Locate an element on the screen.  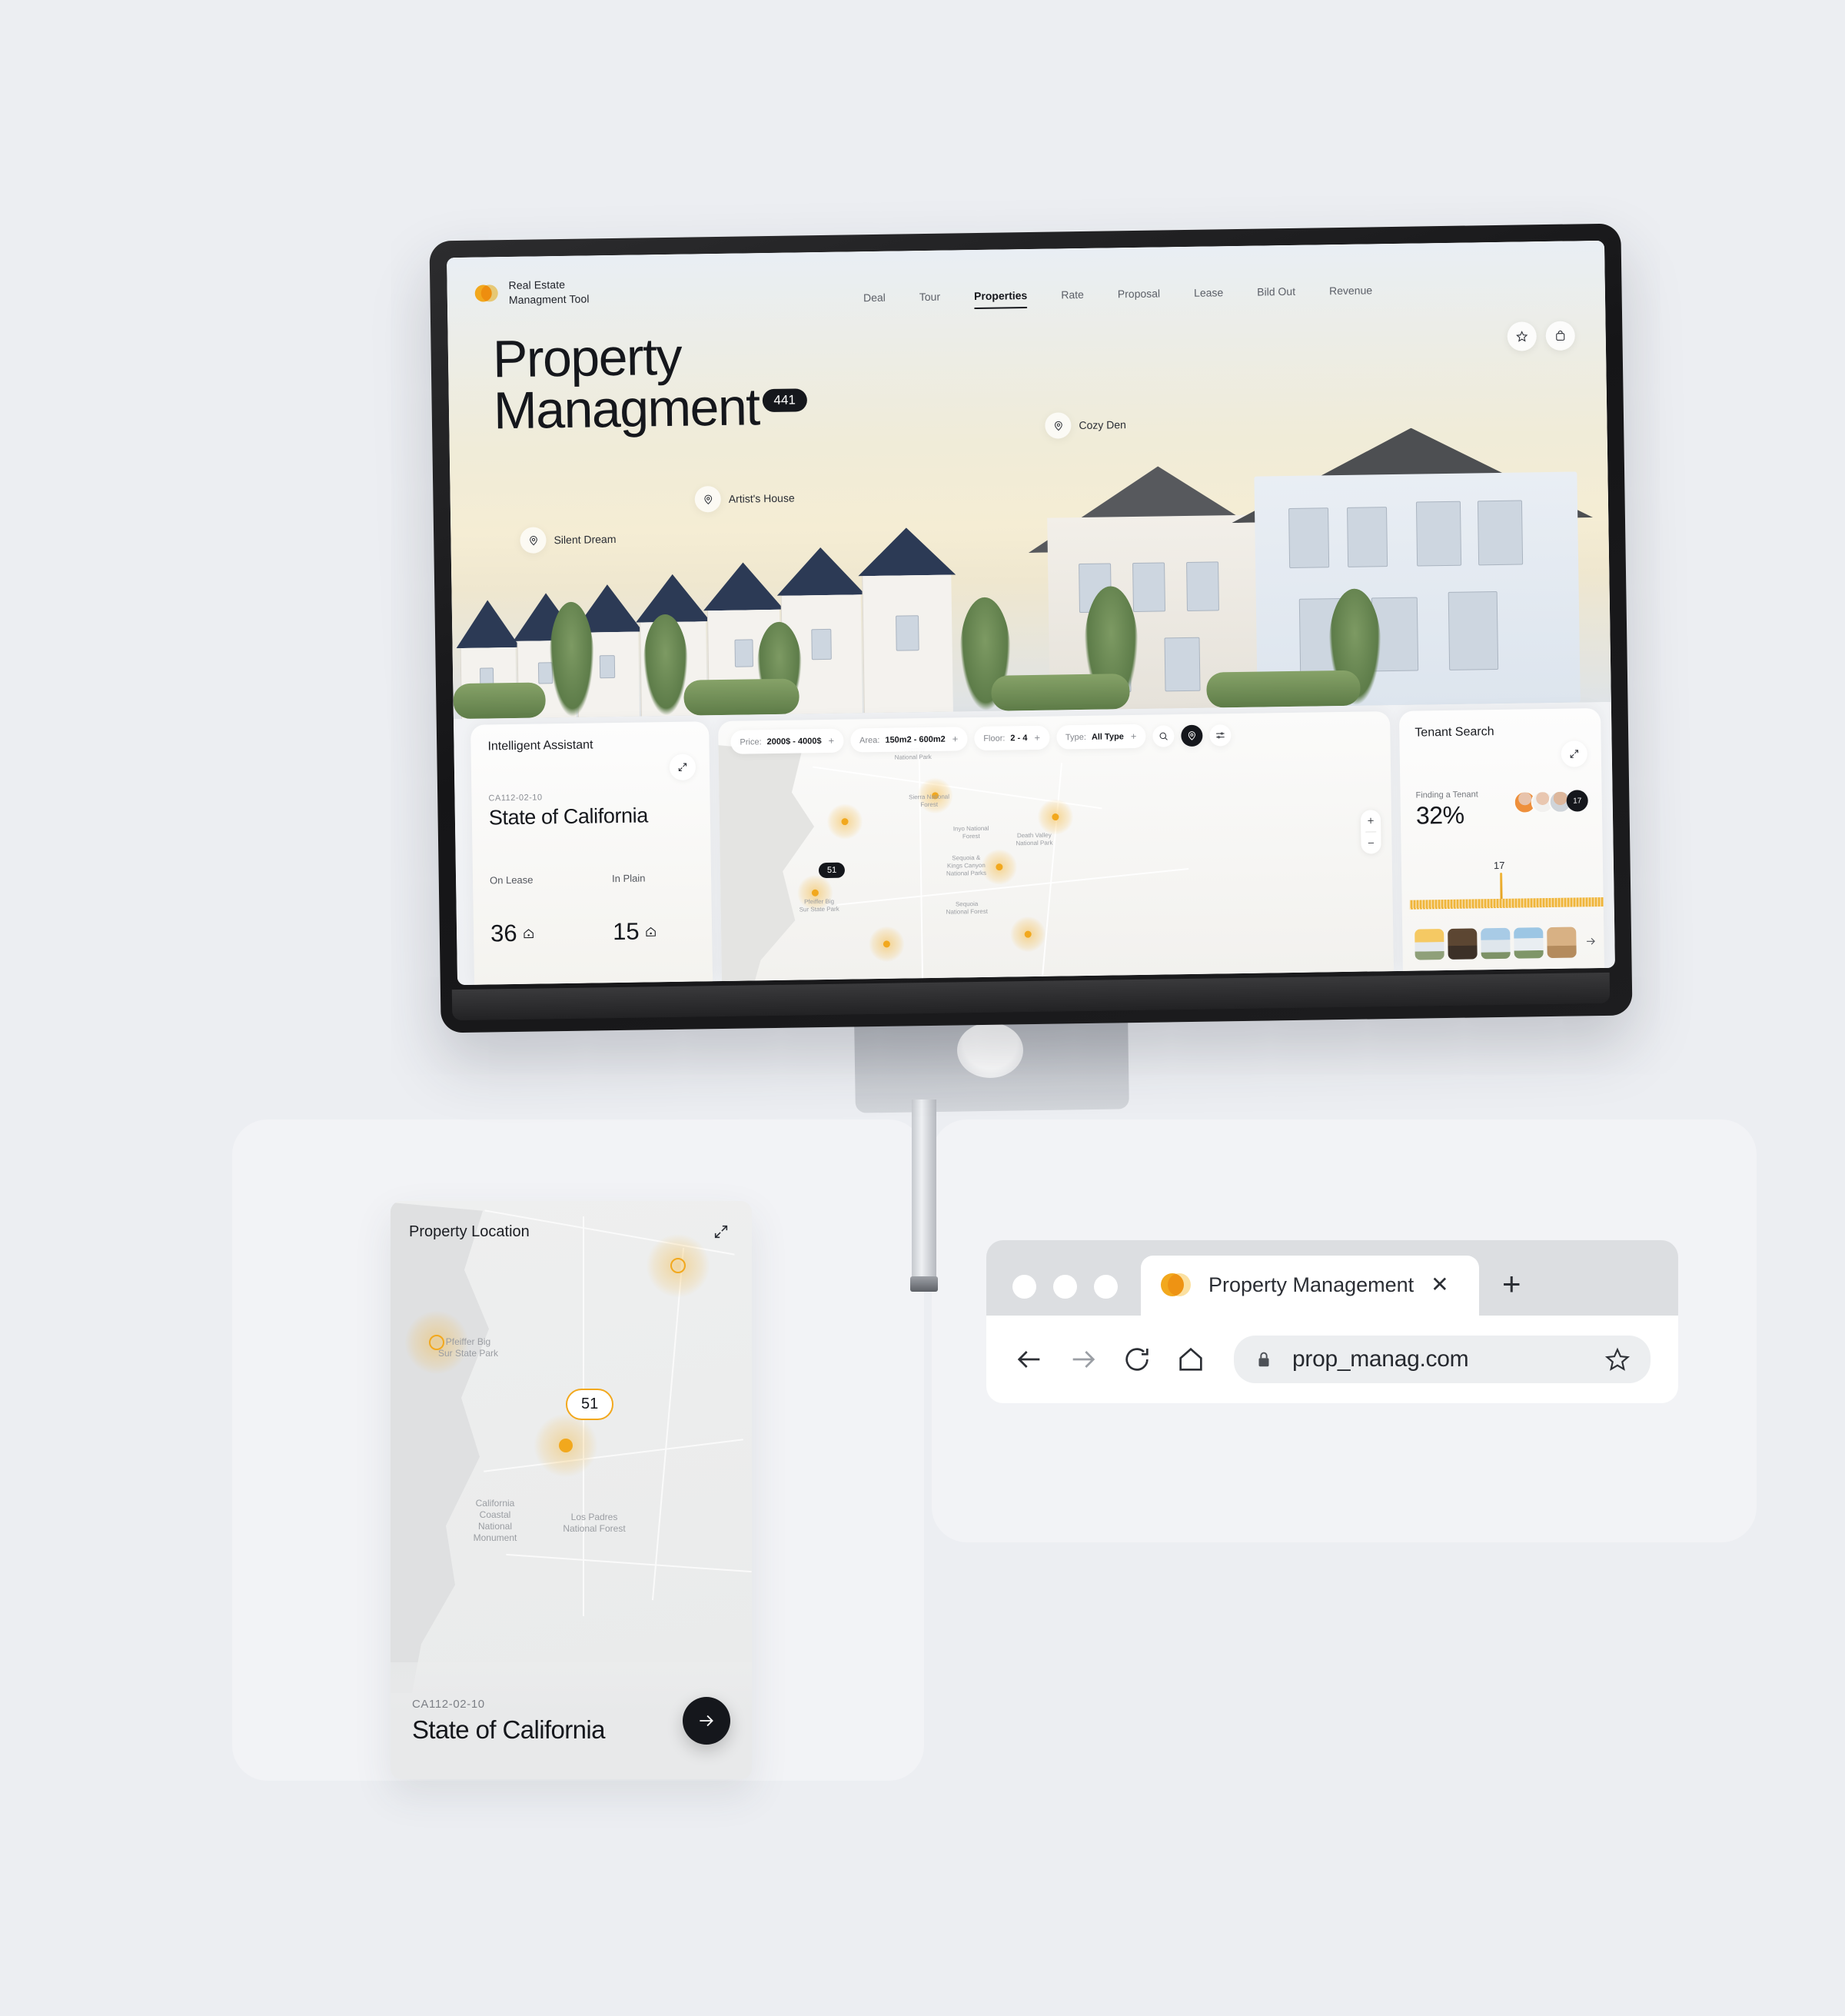
browser-toolbar: prop_manag.com is located at coordinates (1332, 1359).